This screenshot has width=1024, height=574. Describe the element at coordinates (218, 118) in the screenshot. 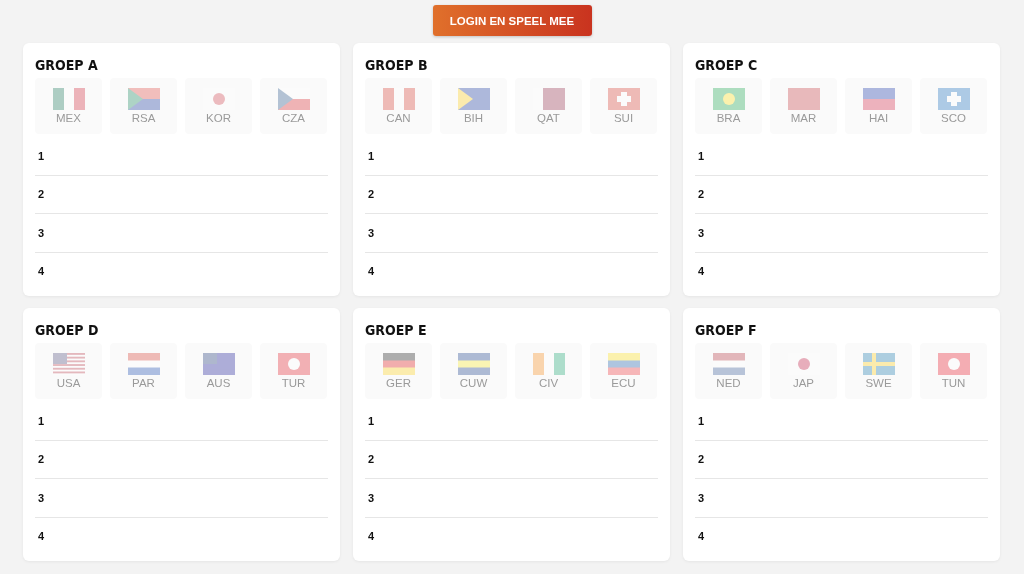

I see `team-code: KOR` at that location.